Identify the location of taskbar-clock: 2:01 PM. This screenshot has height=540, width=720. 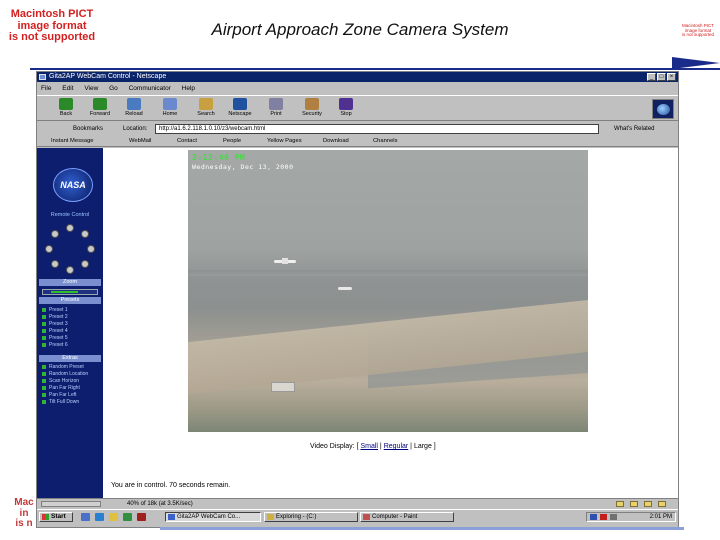
(661, 517).